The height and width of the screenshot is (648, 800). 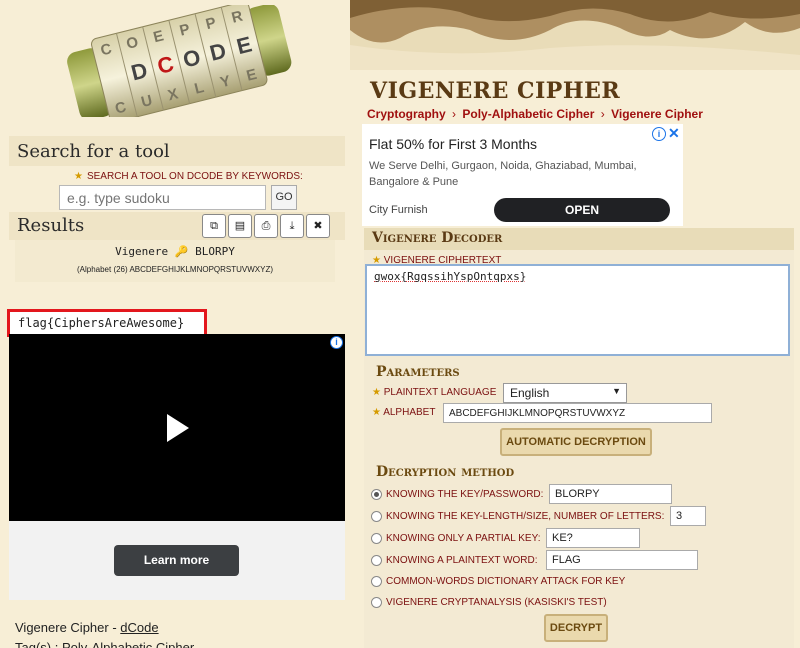 I want to click on language-select: English ▼, so click(x=565, y=393).